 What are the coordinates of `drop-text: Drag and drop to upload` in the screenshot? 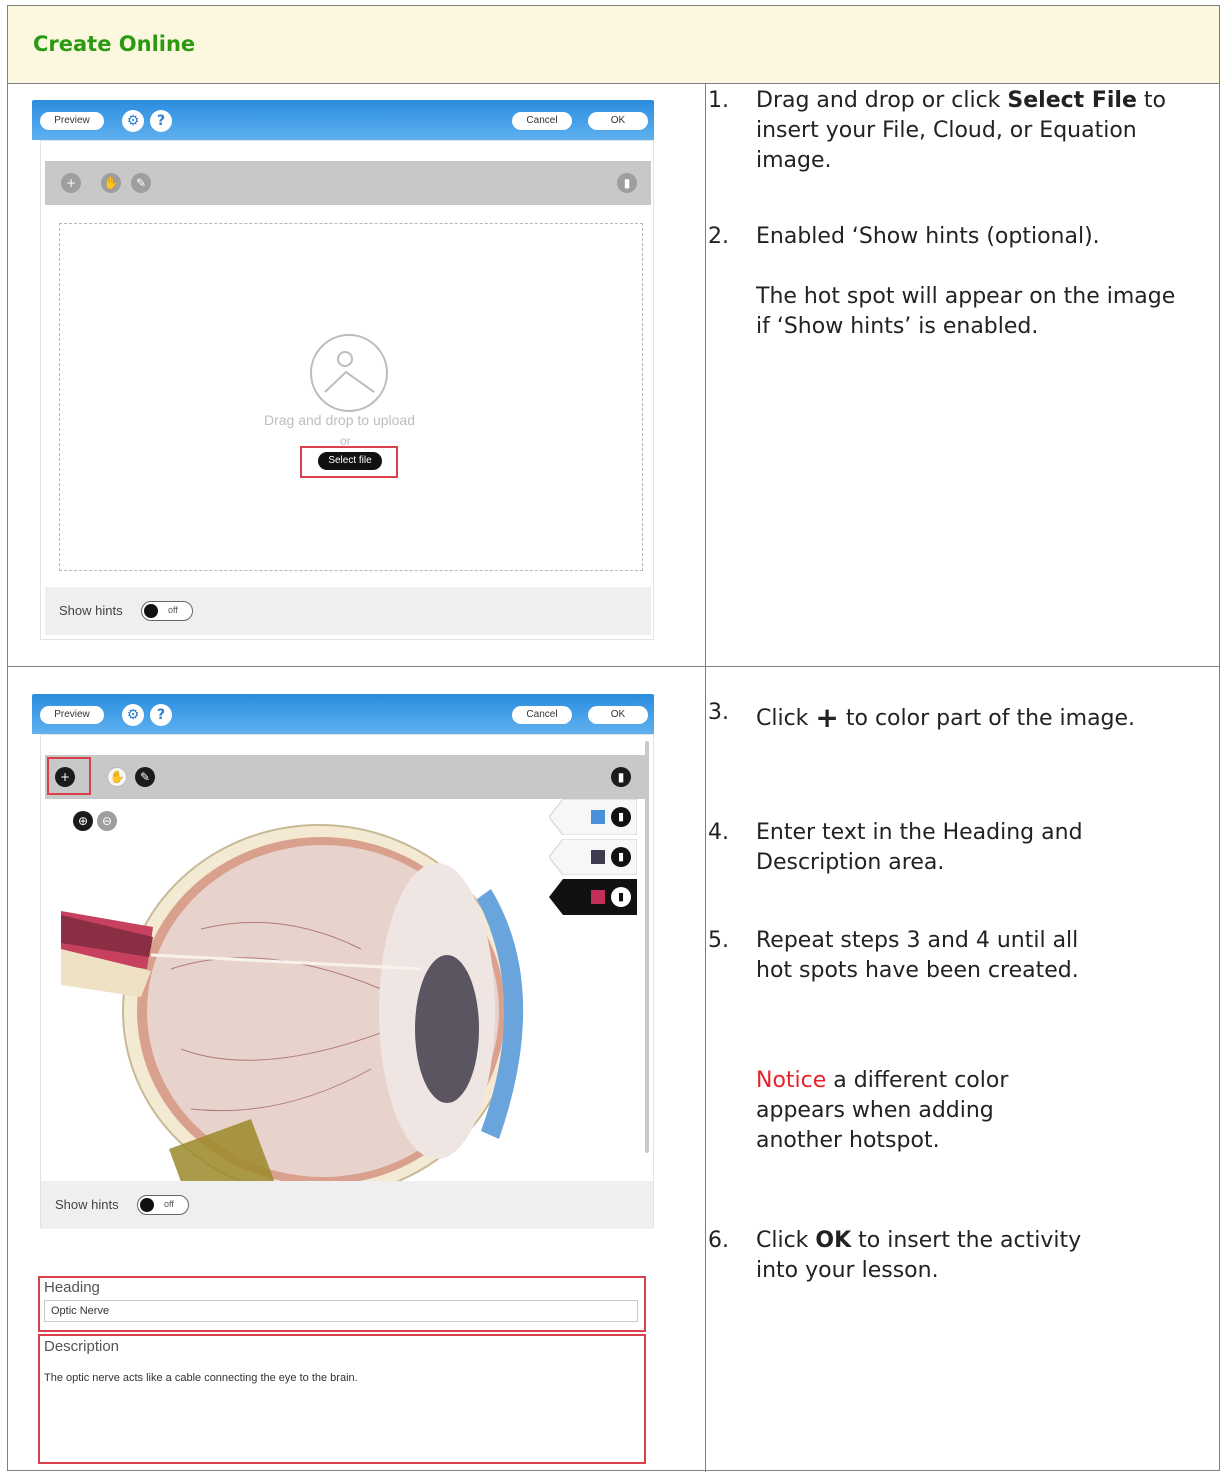 It's located at (339, 420).